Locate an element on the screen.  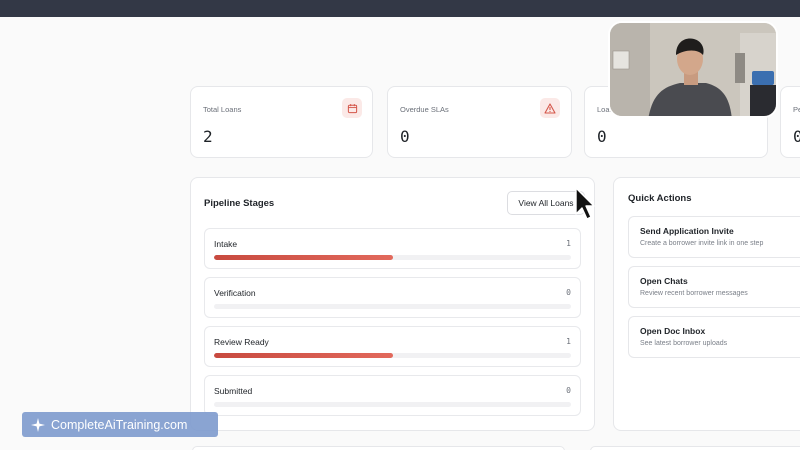
watermark-text: CompleteAiTraining.com is located at coordinates (119, 424).